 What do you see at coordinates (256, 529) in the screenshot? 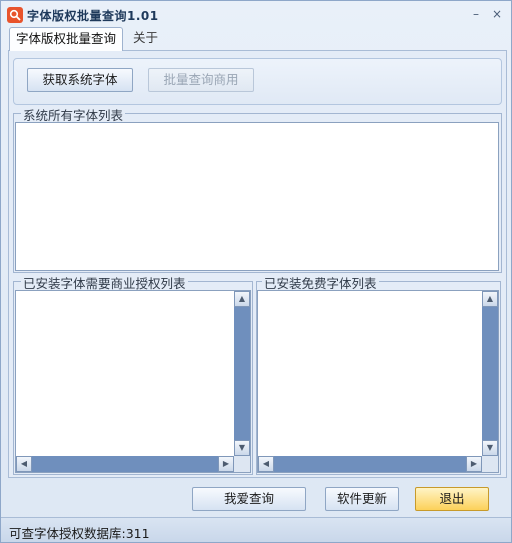
I see `status-bar: 可查字体授权数据库:311` at bounding box center [256, 529].